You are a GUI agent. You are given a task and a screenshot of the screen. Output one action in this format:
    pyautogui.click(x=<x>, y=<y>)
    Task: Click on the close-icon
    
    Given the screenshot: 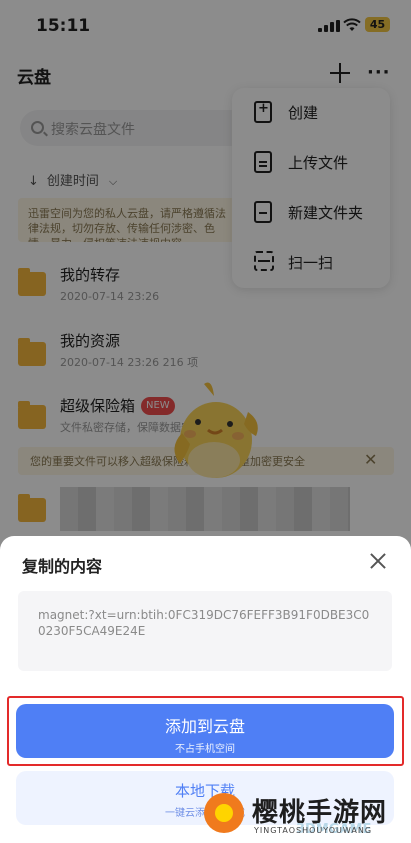 What is the action you would take?
    pyautogui.click(x=378, y=561)
    